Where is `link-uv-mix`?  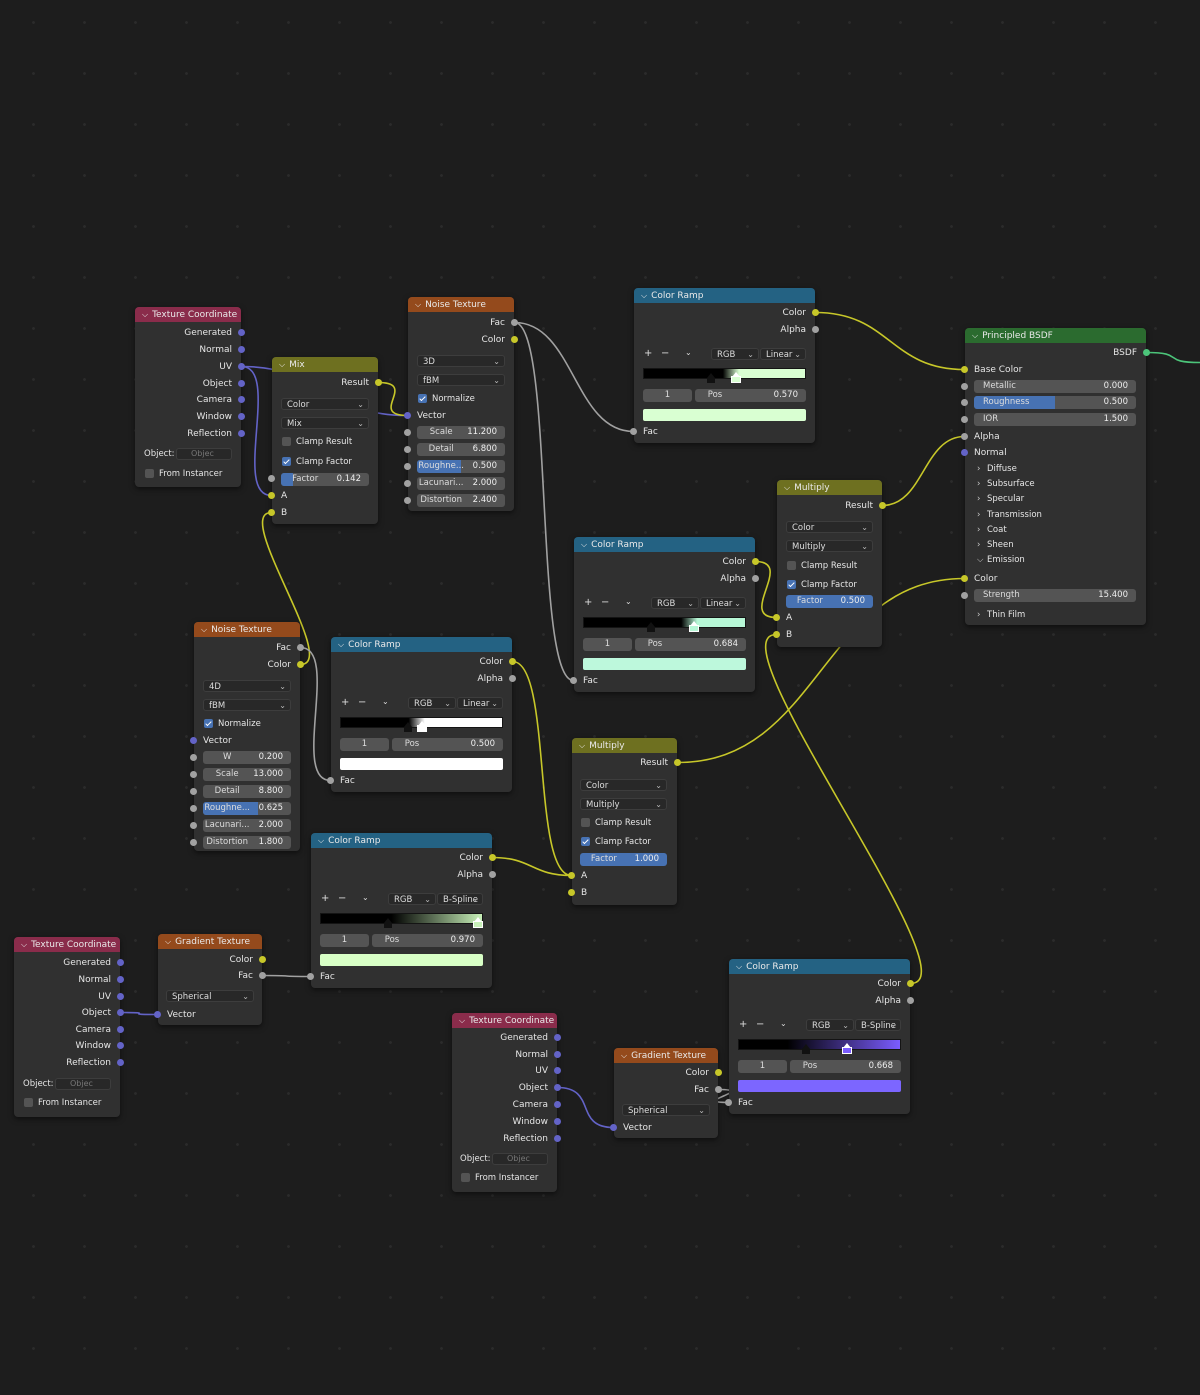
link-uv-mix is located at coordinates (256, 431).